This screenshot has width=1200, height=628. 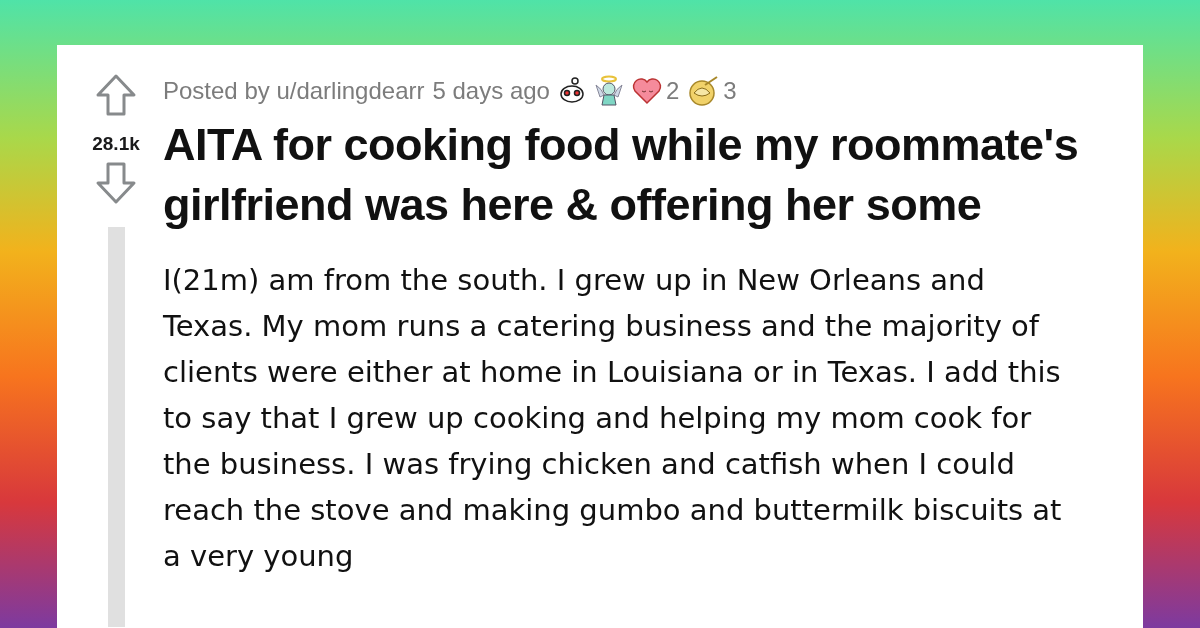 What do you see at coordinates (491, 91) in the screenshot?
I see `post-time: 5 days ago` at bounding box center [491, 91].